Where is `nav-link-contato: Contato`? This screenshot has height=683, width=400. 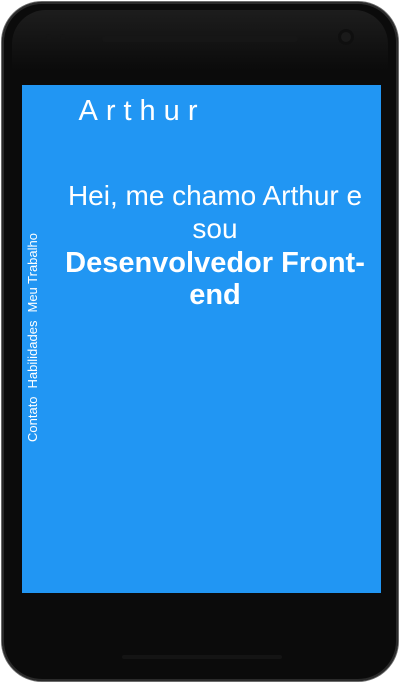 nav-link-contato: Contato is located at coordinates (33, 419).